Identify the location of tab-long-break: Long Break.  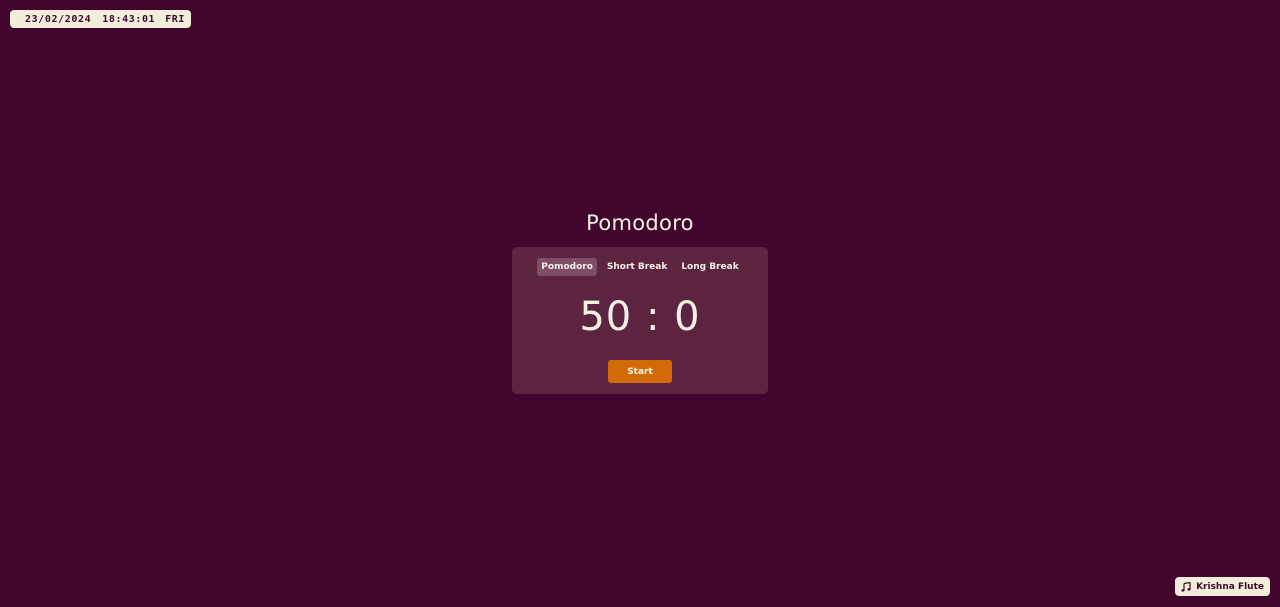
(709, 267).